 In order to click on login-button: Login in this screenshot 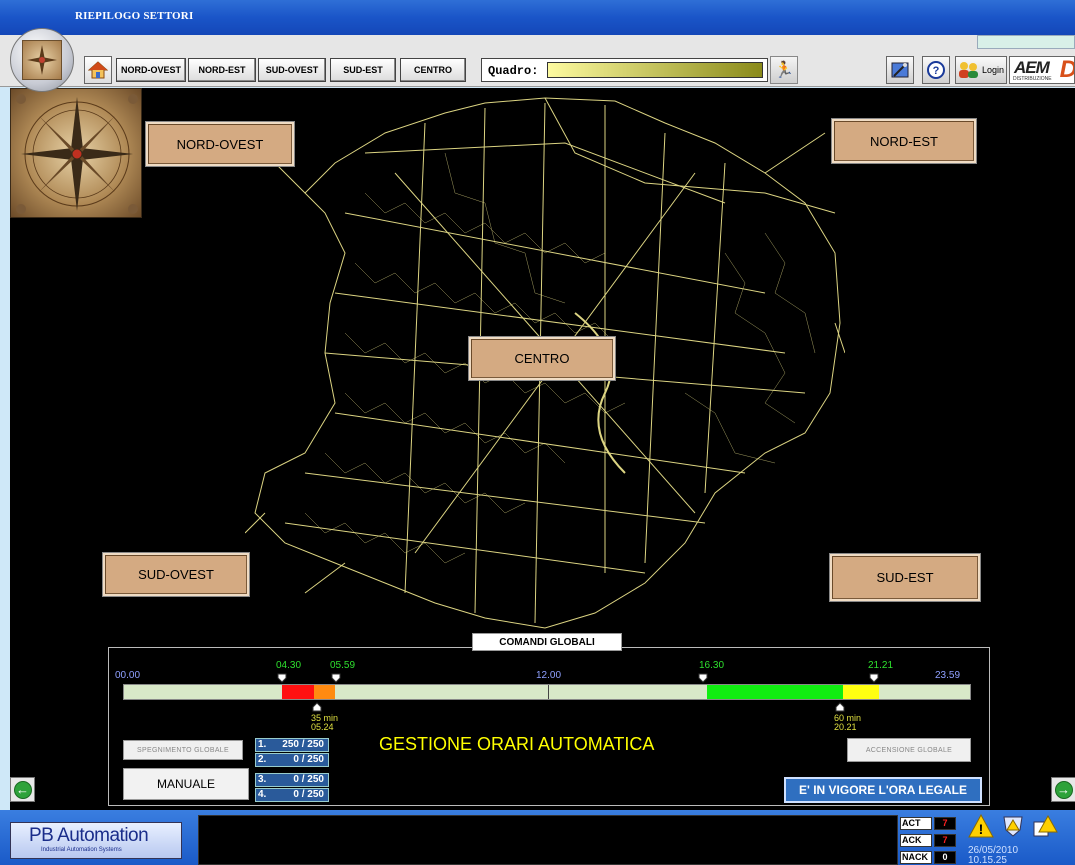, I will do `click(981, 70)`.